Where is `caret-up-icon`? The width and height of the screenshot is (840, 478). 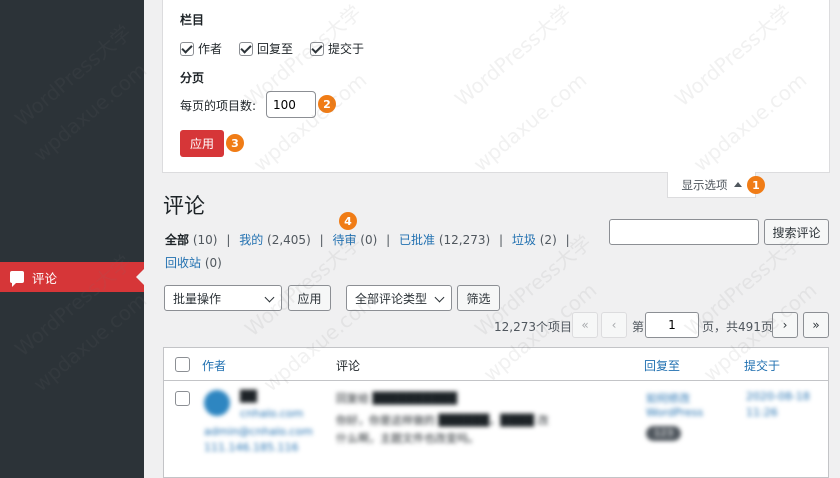
caret-up-icon is located at coordinates (737, 184).